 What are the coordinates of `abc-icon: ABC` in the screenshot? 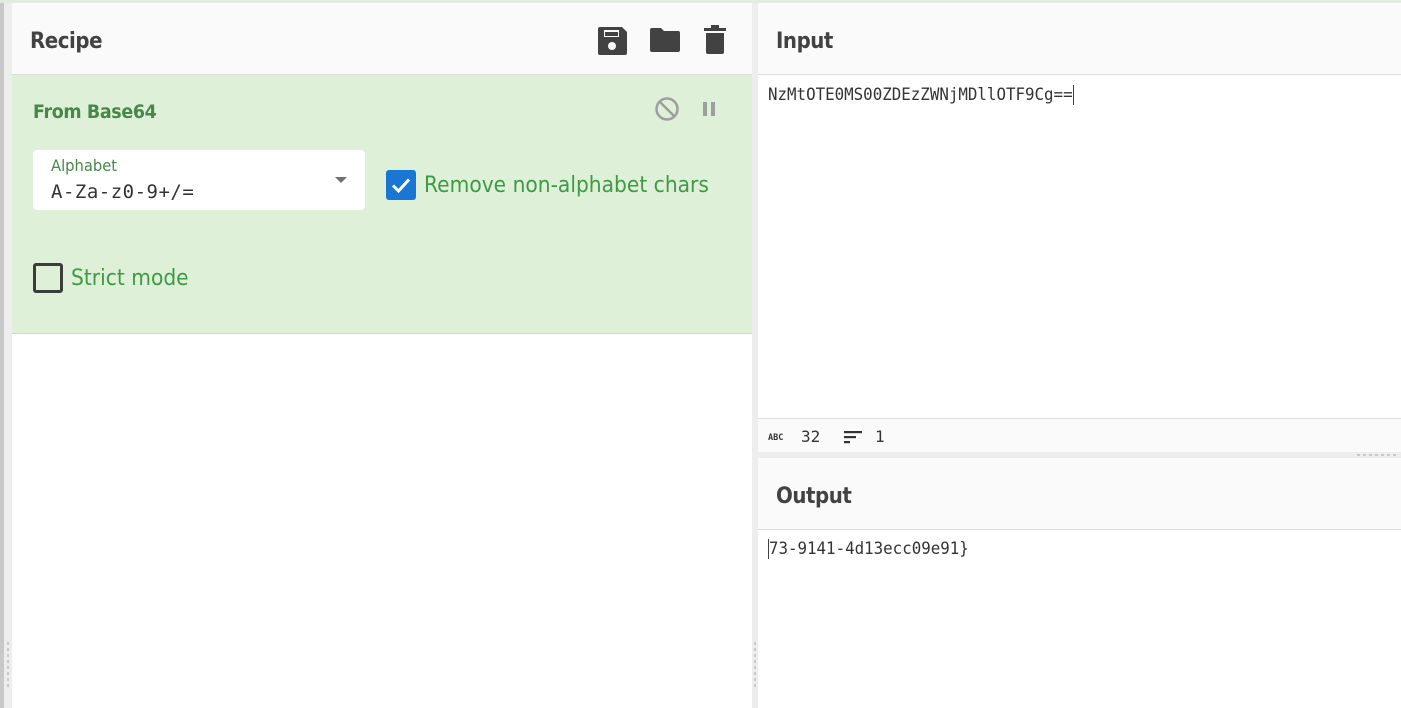 It's located at (775, 437).